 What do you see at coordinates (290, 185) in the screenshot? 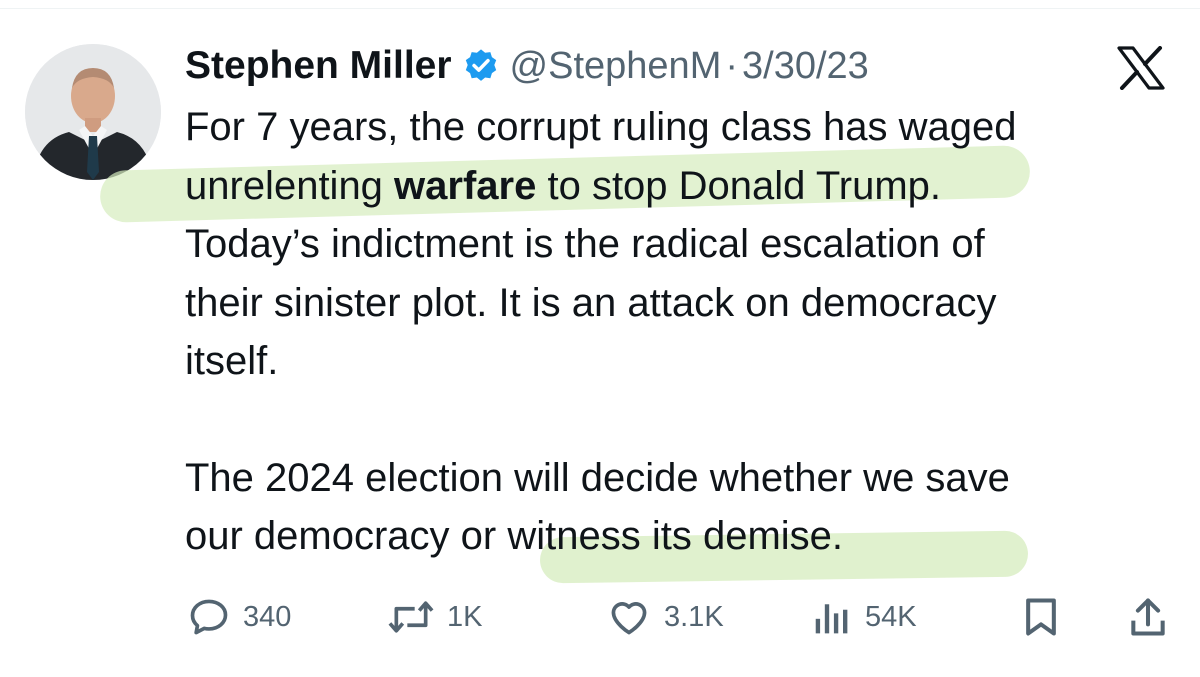
I see `tweet-text-segment: unrelenting` at bounding box center [290, 185].